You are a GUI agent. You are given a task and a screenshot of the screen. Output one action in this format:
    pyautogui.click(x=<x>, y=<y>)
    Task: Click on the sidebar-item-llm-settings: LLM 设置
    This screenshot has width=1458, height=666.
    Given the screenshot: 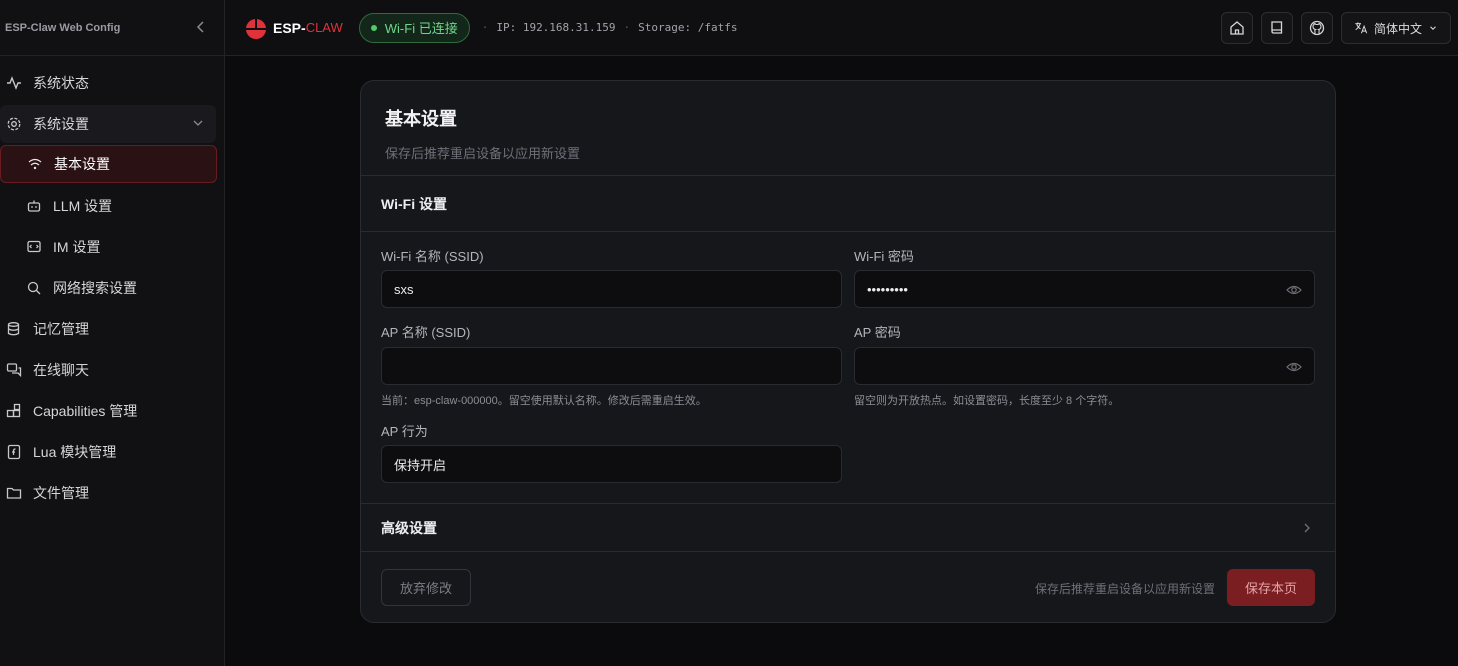 What is the action you would take?
    pyautogui.click(x=108, y=206)
    